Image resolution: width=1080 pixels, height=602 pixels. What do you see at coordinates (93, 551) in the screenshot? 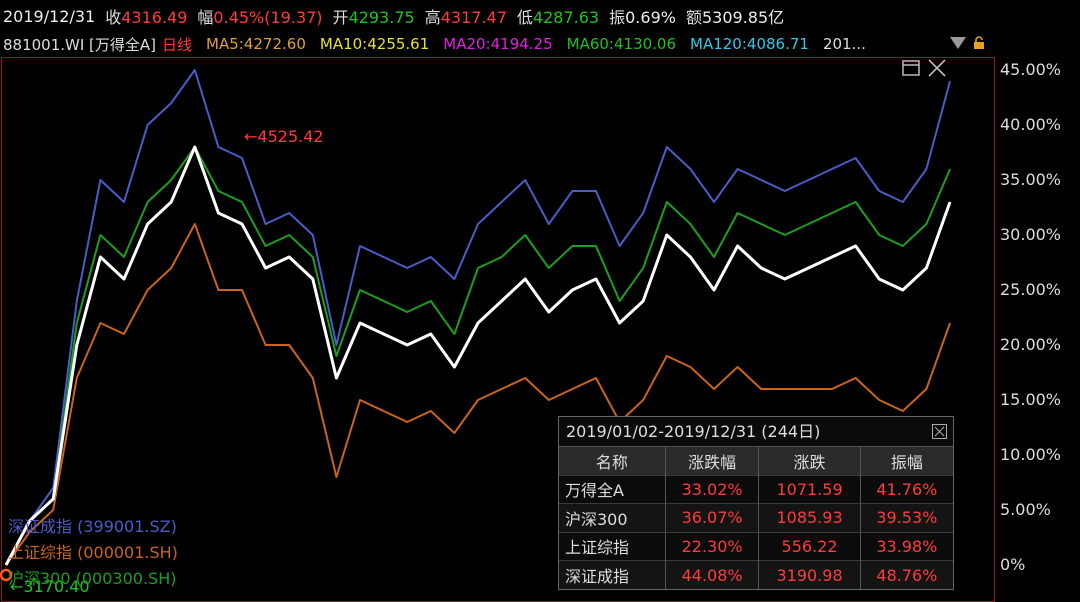
I see `legend-item-sse: 上证综指 (000001.SH)` at bounding box center [93, 551].